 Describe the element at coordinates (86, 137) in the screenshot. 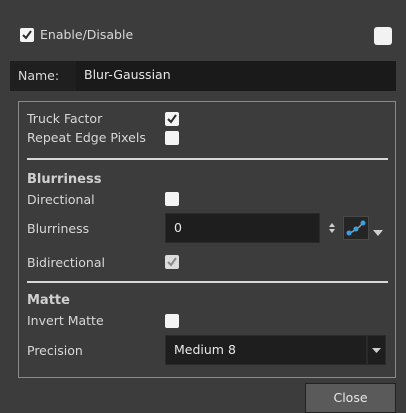

I see `repeat-edge-label: Repeat Edge Pixels` at that location.